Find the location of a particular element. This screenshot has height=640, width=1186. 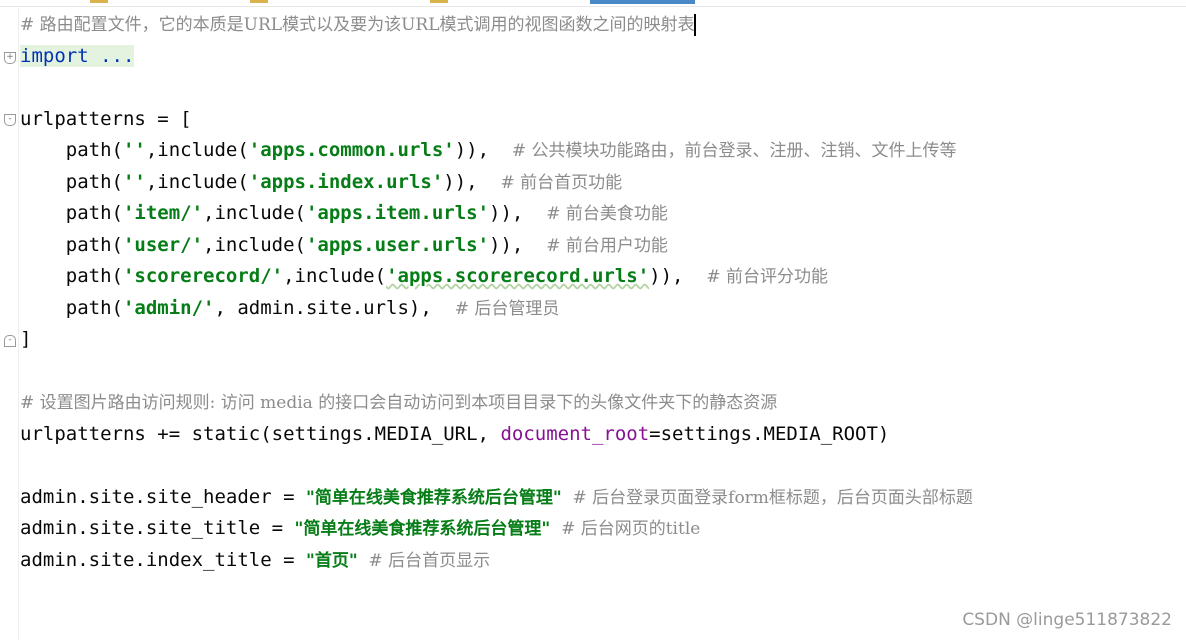

text-caret is located at coordinates (695, 24).